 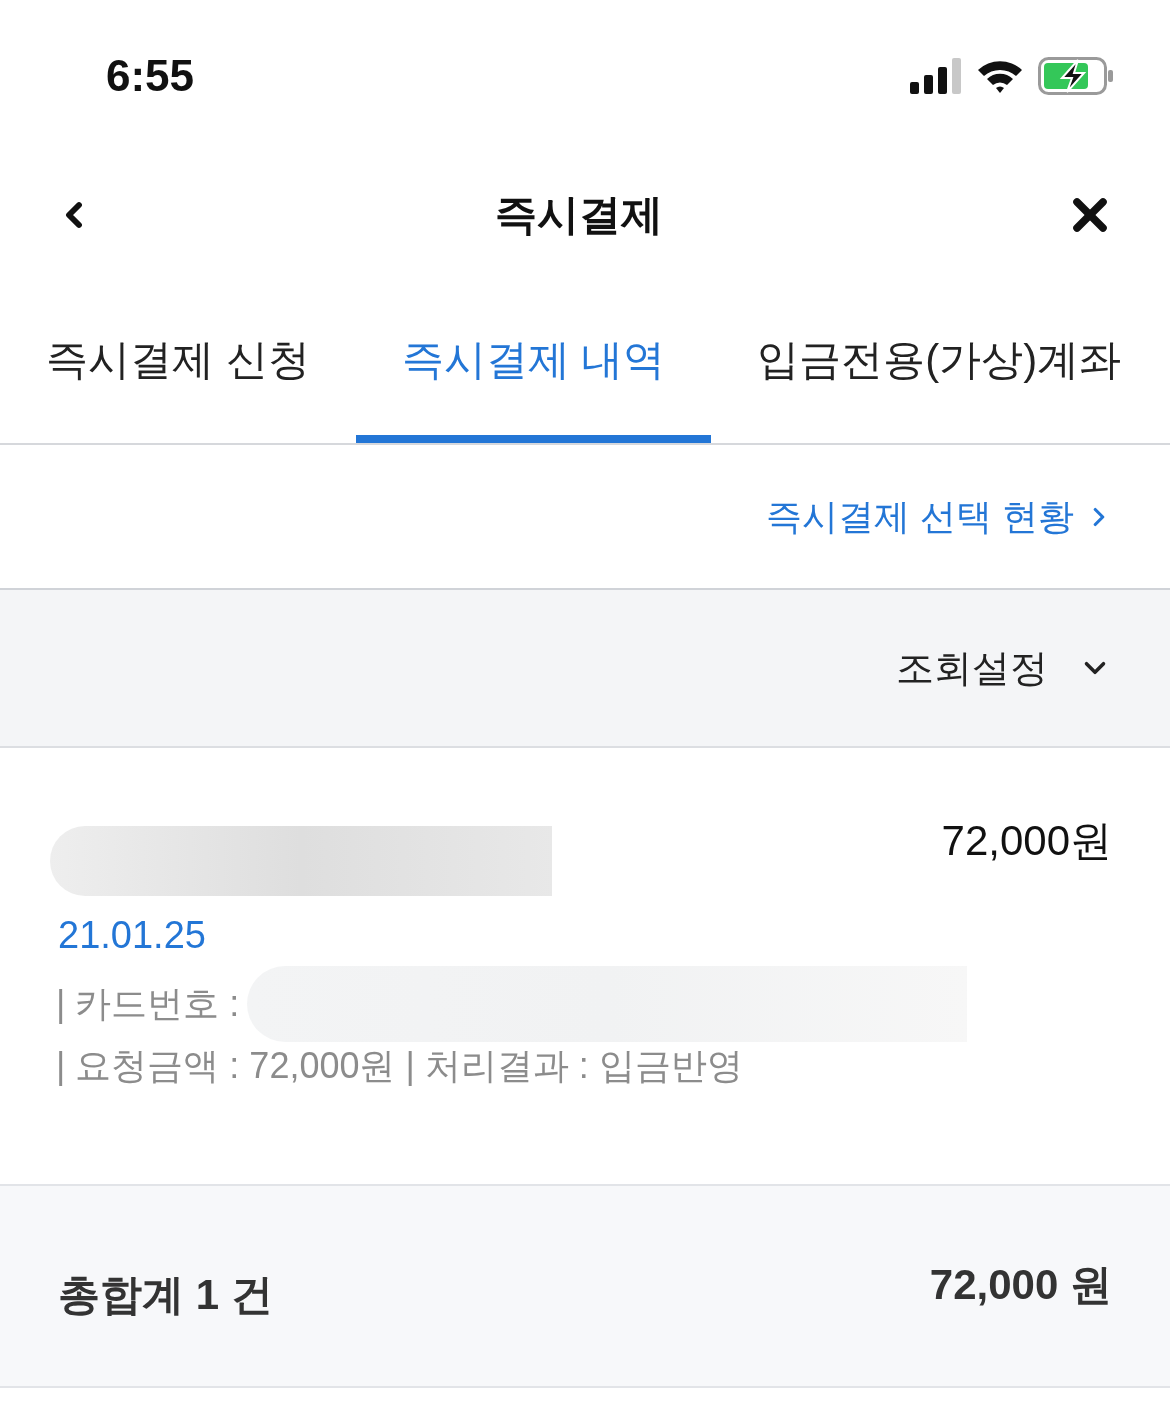 What do you see at coordinates (1027, 841) in the screenshot?
I see `transaction-amount: 72,000원` at bounding box center [1027, 841].